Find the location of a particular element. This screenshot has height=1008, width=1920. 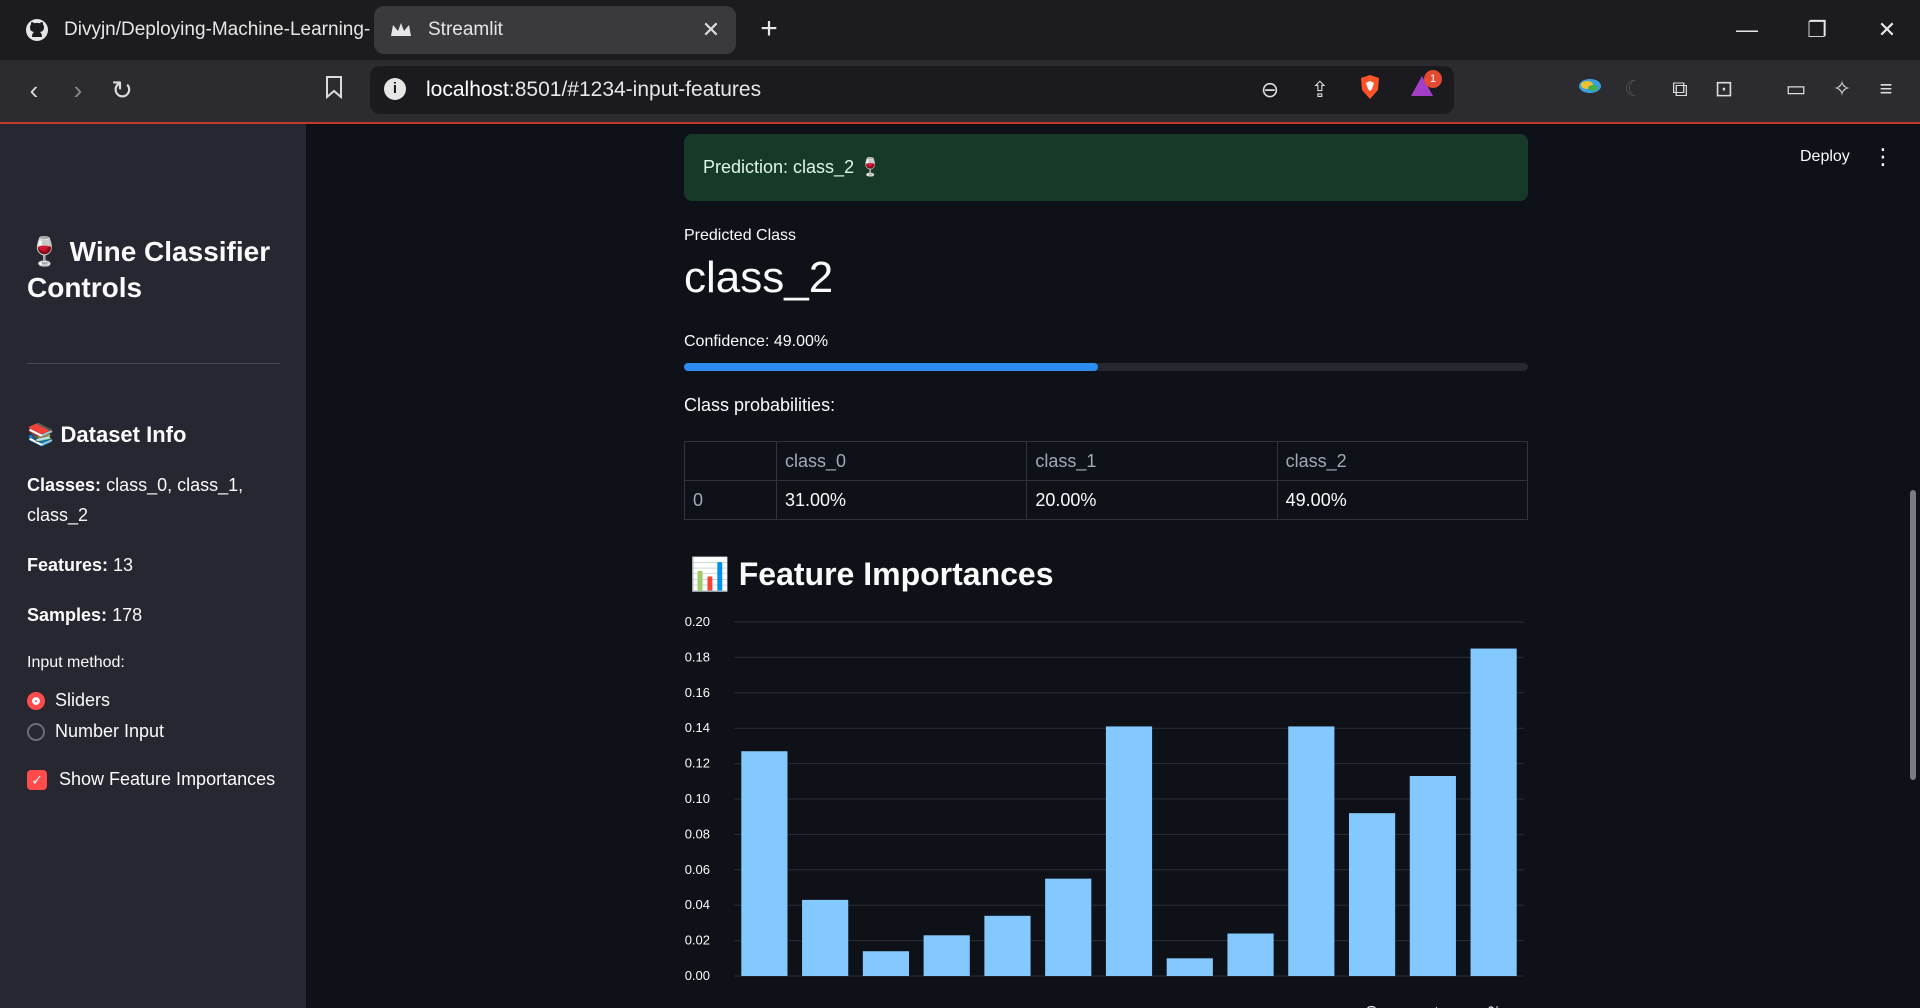

radio-number-input: Number Input is located at coordinates (95, 731).